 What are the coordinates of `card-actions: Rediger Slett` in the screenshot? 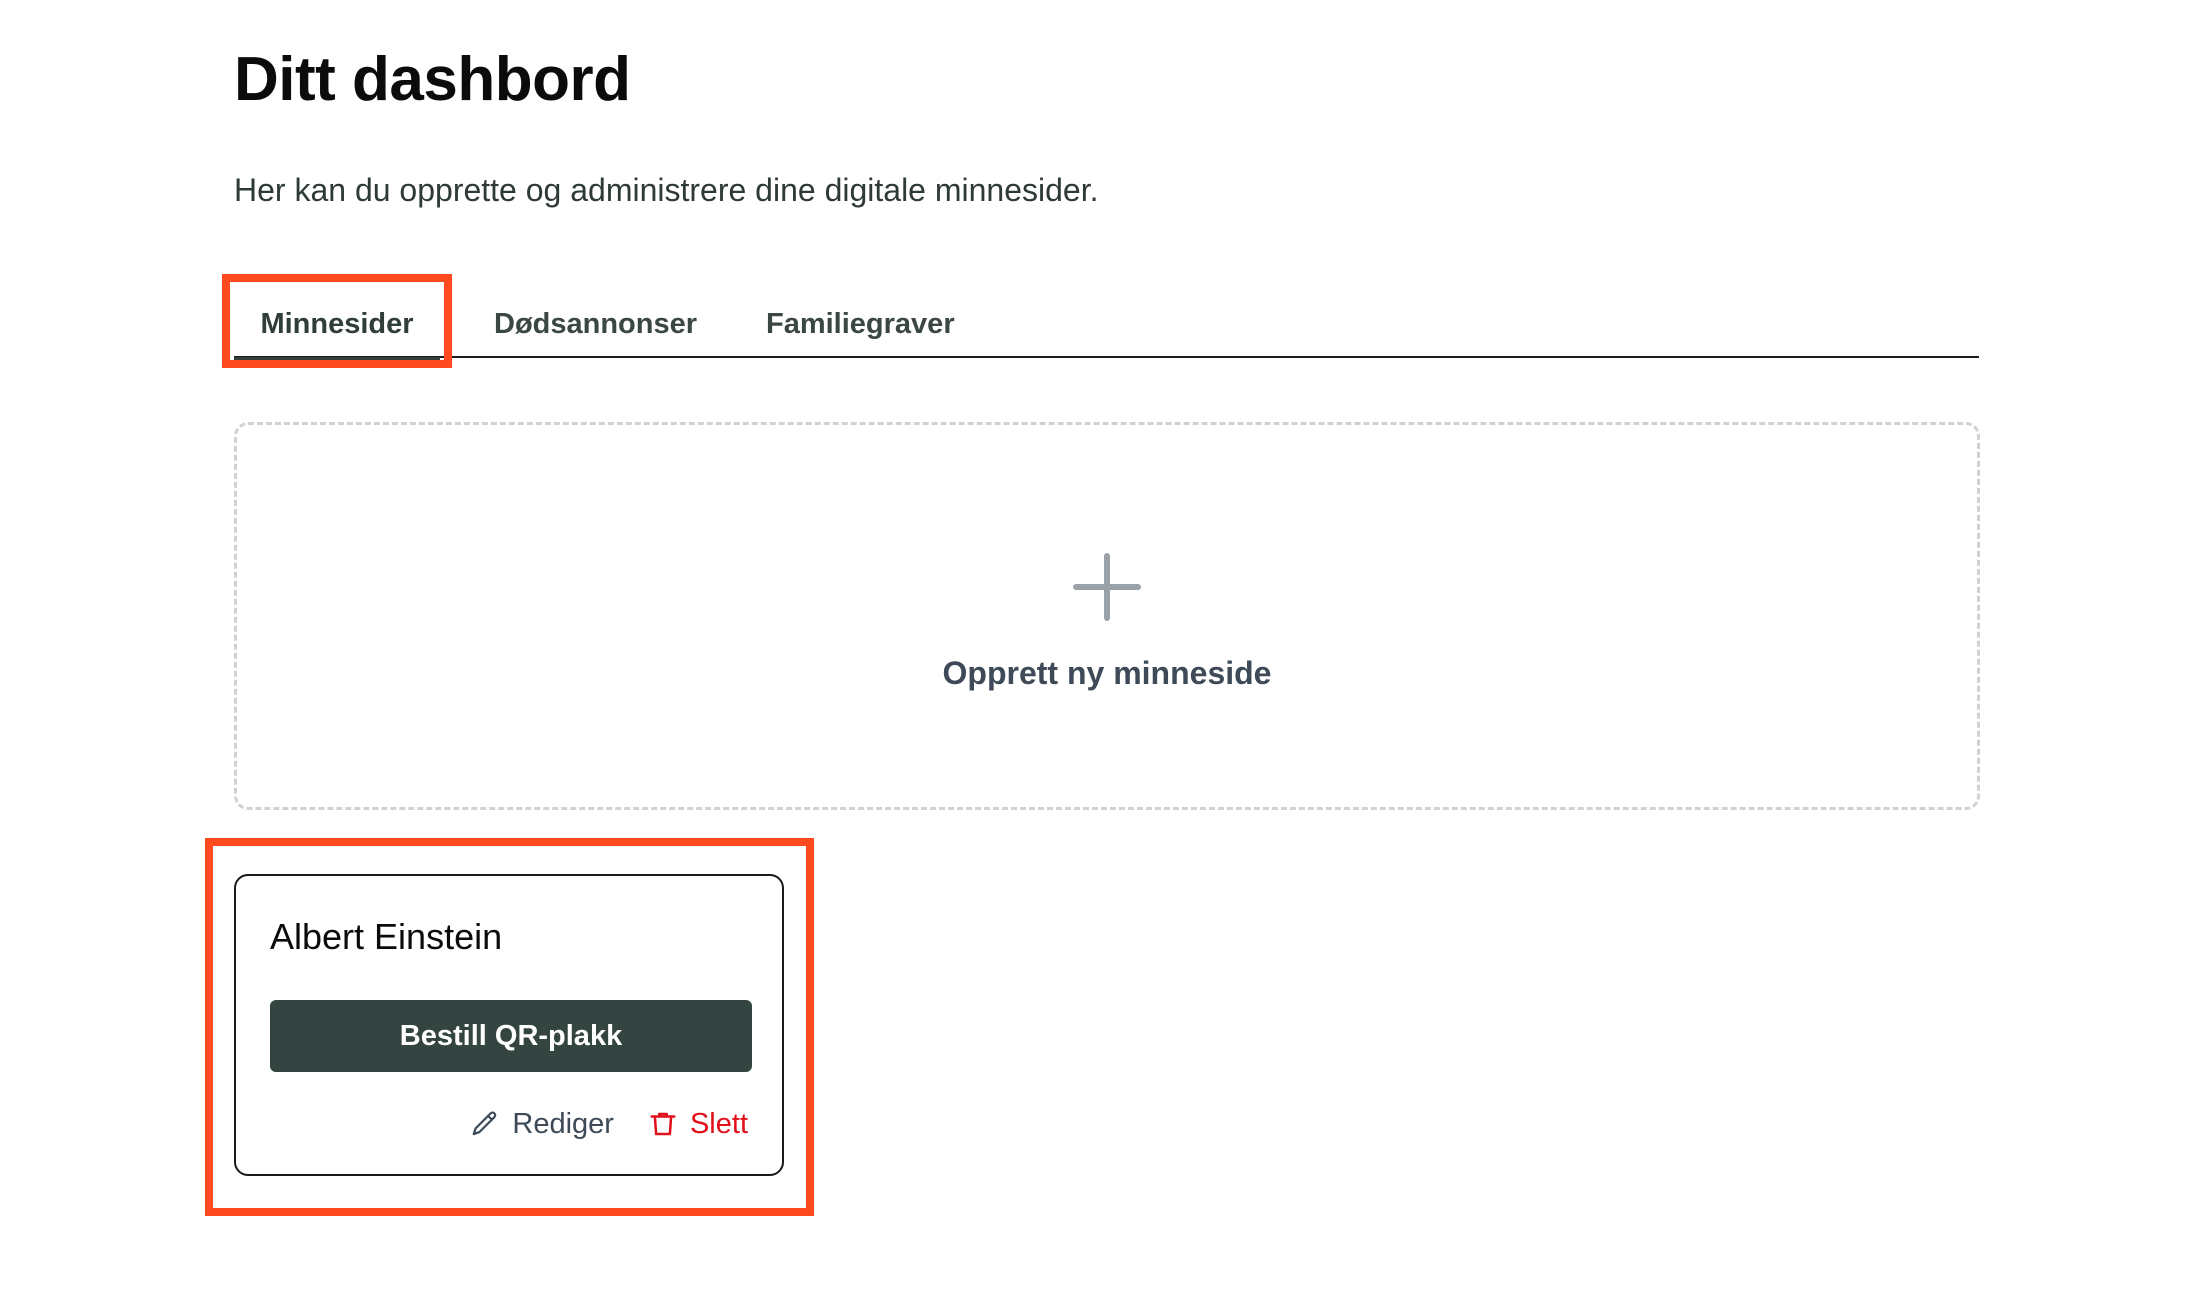 It's located at (609, 1124).